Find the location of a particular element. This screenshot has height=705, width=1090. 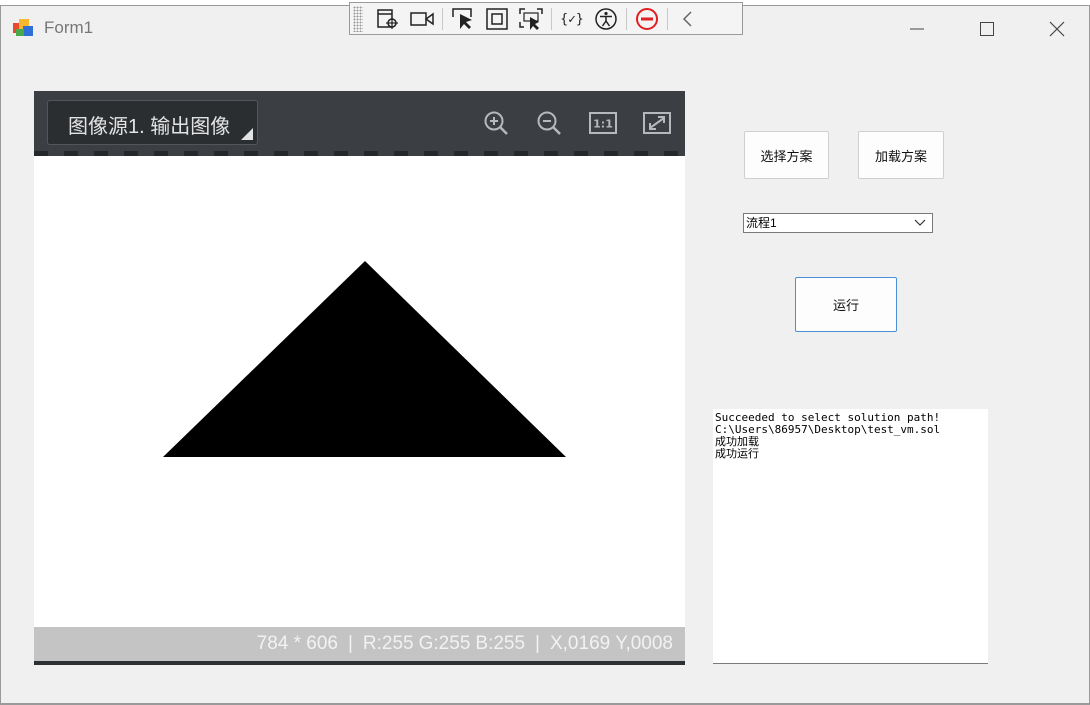

zoom-out-icon is located at coordinates (549, 123).